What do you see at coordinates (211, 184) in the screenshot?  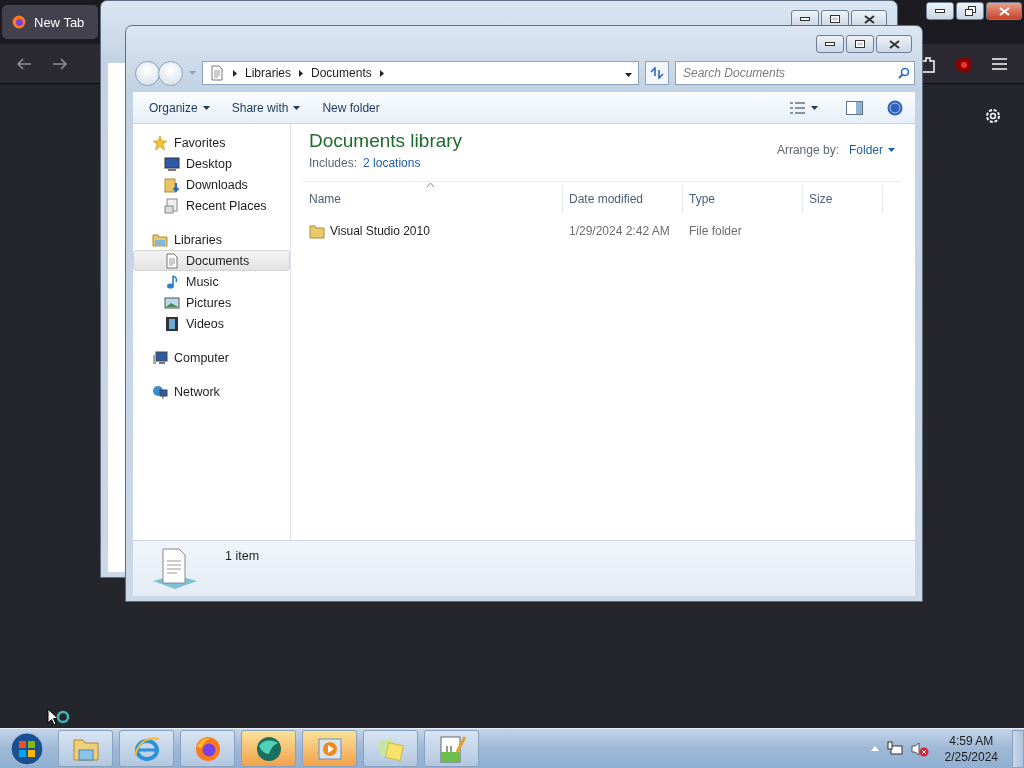 I see `nav-item: Downloads` at bounding box center [211, 184].